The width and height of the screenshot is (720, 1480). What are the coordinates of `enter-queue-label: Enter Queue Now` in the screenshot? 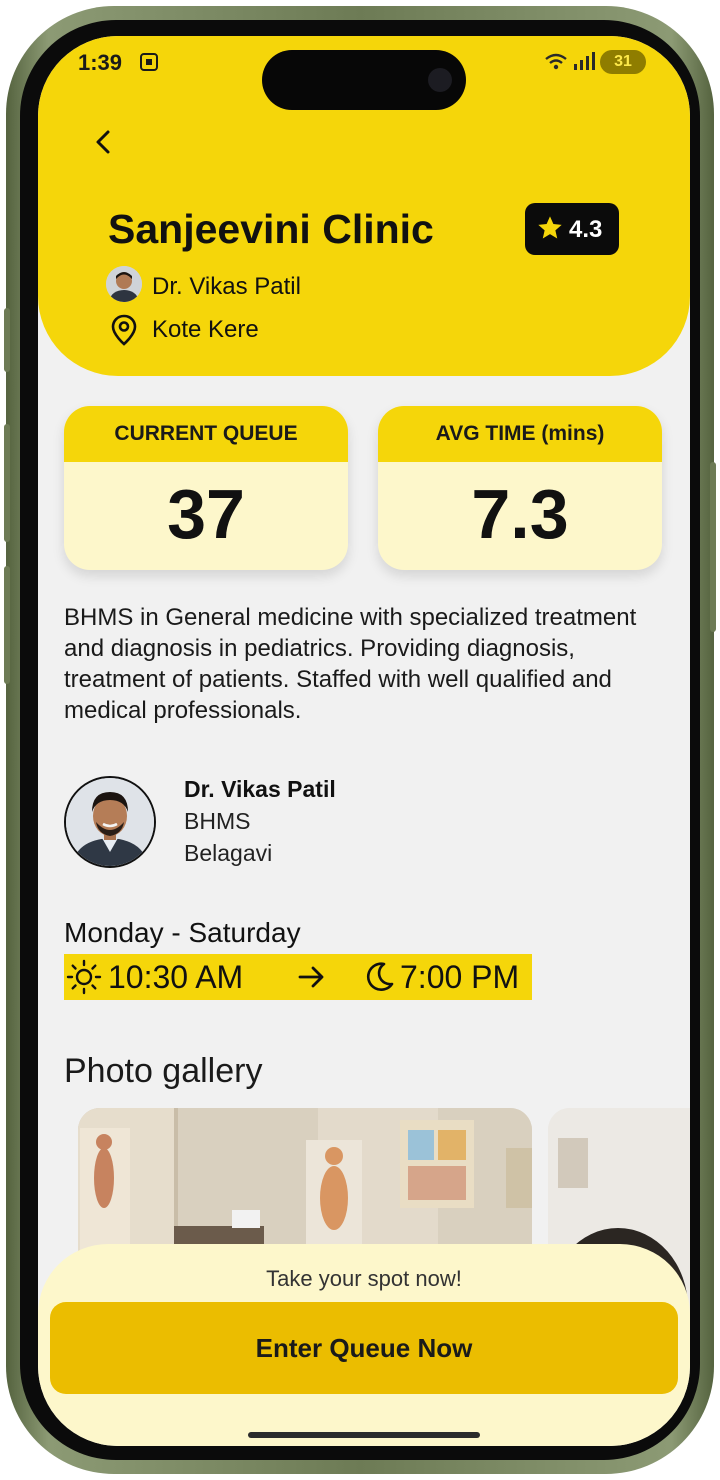 It's located at (364, 1348).